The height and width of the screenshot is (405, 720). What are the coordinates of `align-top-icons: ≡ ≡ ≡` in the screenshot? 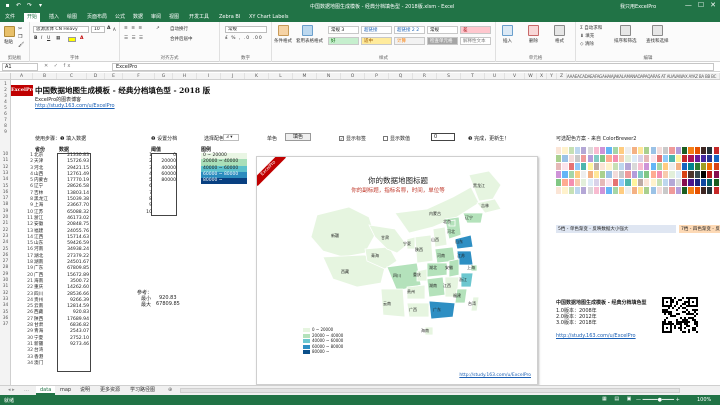 It's located at (133, 28).